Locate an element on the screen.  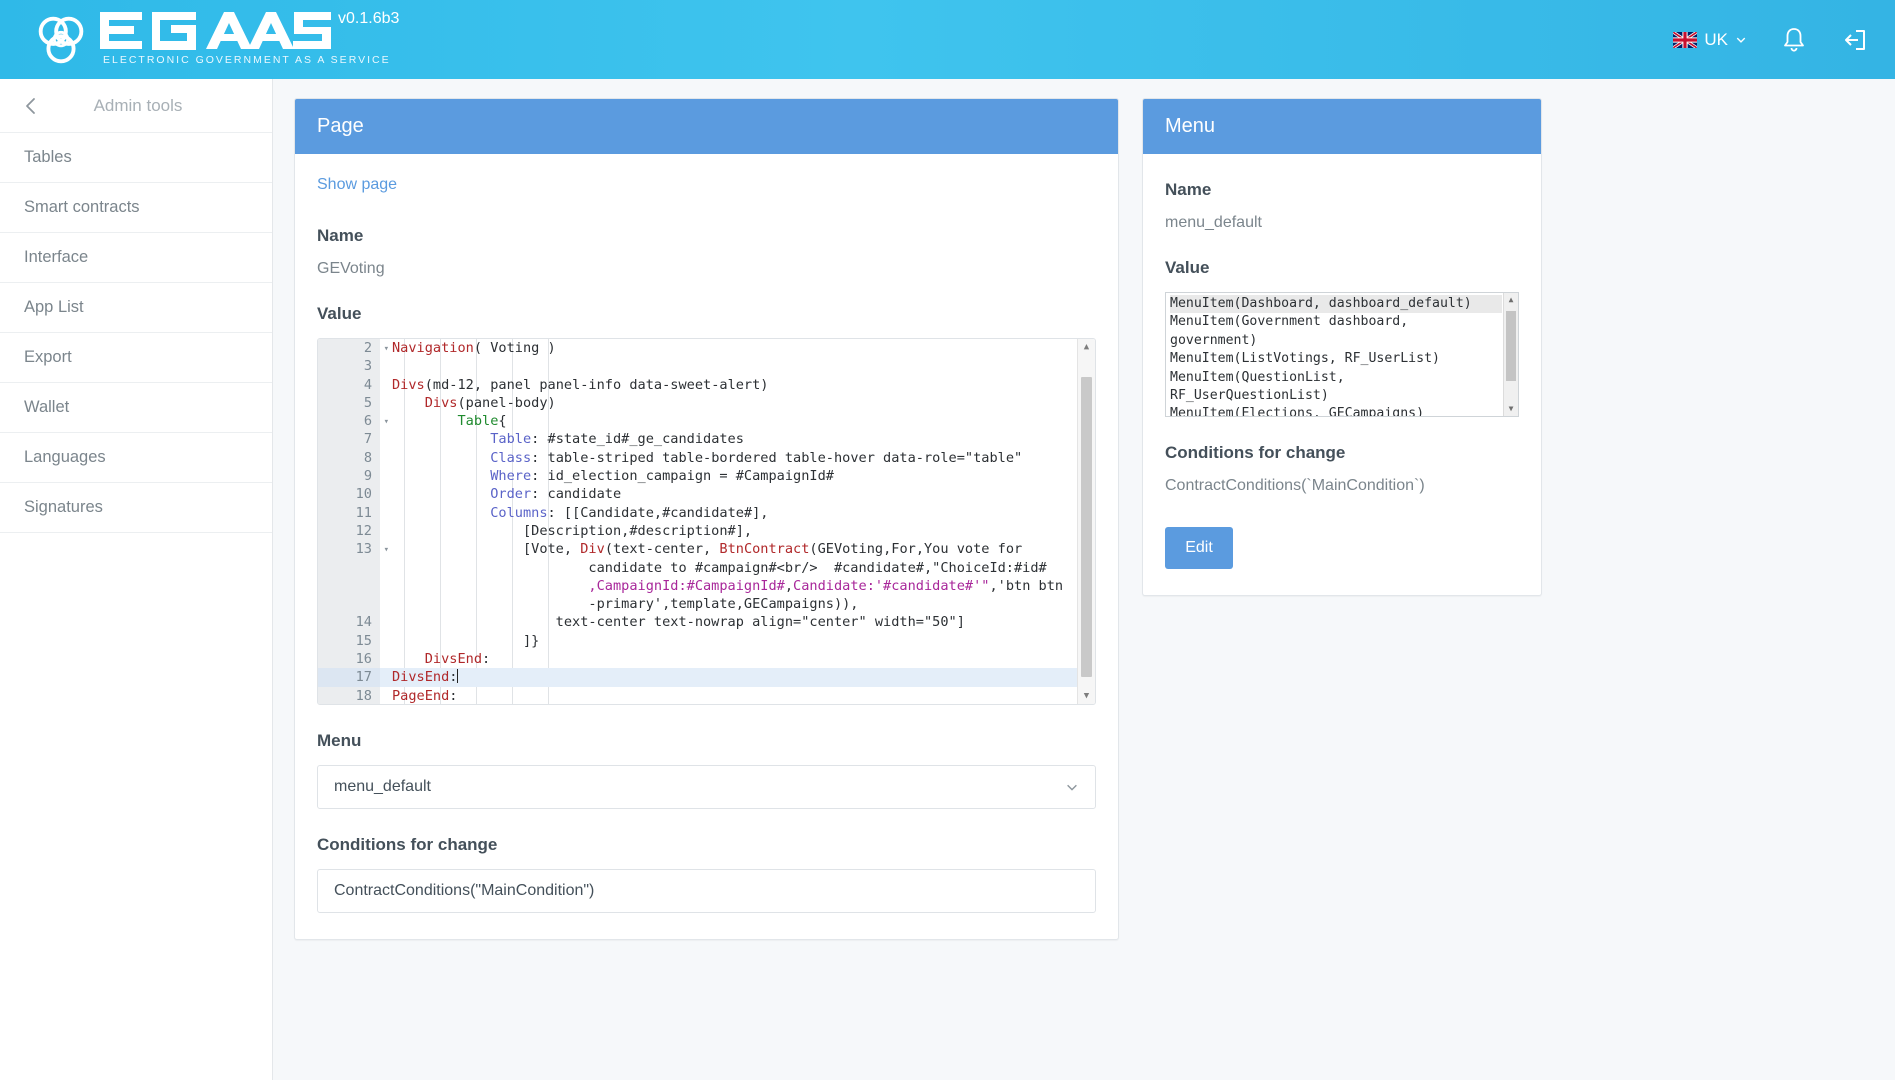
editor-line-text: [Description,#description#], is located at coordinates (572, 530).